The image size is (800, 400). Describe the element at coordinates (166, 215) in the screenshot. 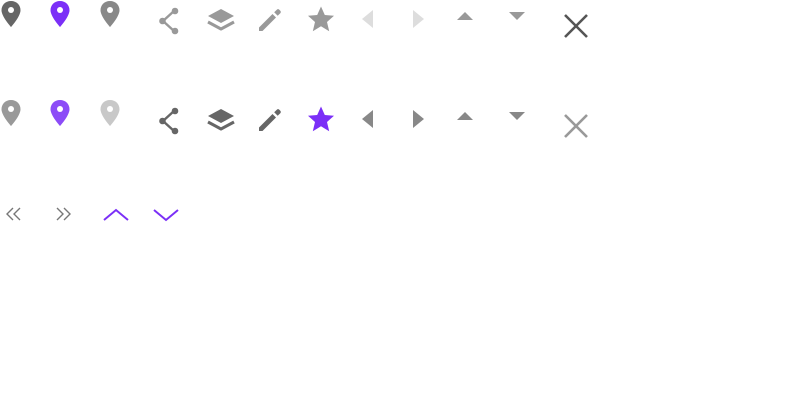

I see `chevron-down-icon` at that location.